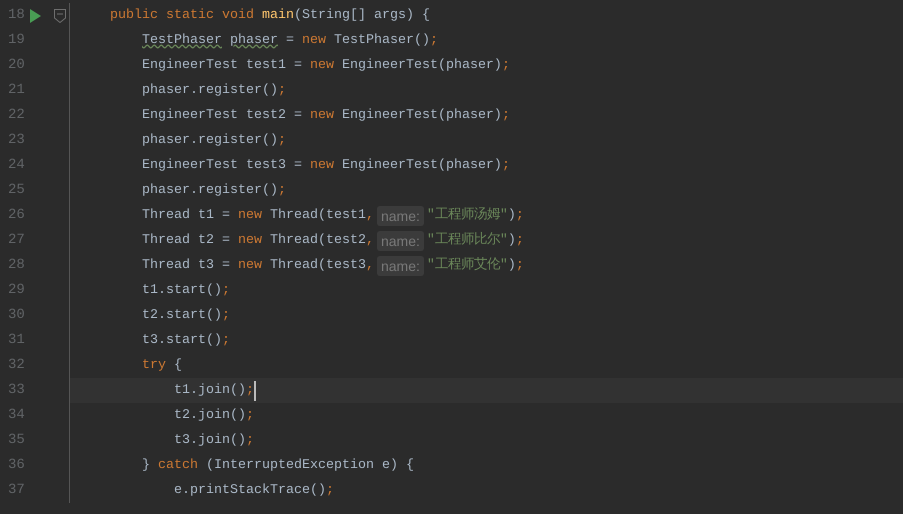 This screenshot has width=903, height=514. I want to click on line-number: 30, so click(16, 315).